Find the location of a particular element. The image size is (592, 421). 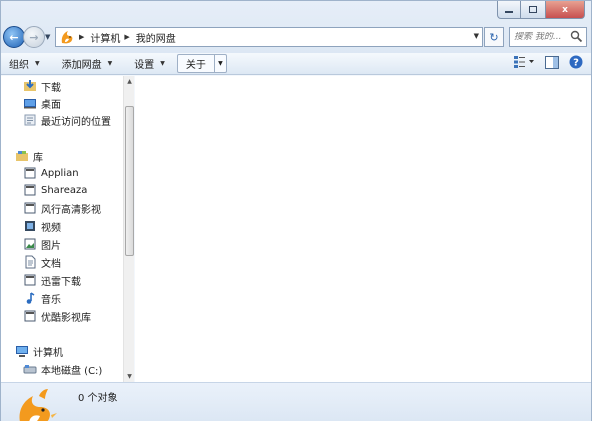

sidebar-item-computer: 计算机 is located at coordinates (39, 351).